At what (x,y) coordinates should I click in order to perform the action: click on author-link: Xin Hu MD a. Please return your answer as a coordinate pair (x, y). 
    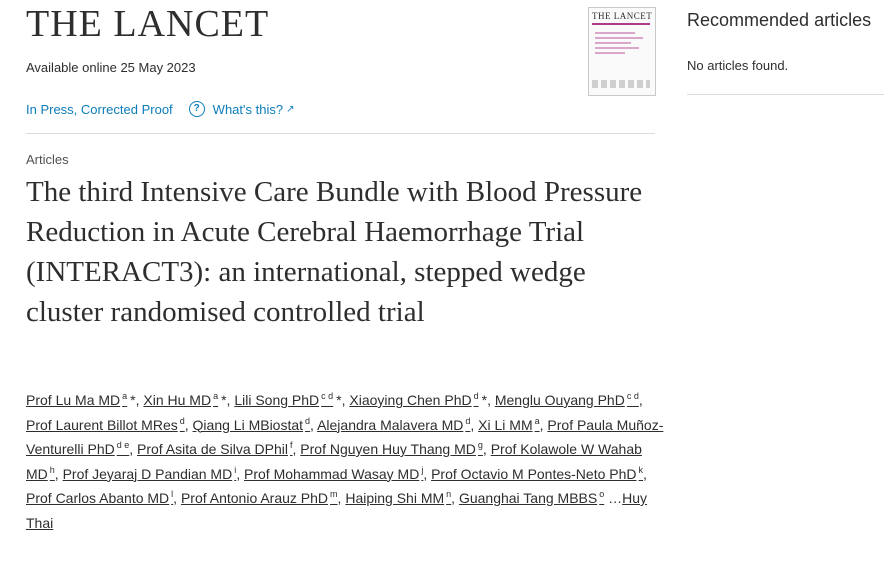
    Looking at the image, I should click on (180, 400).